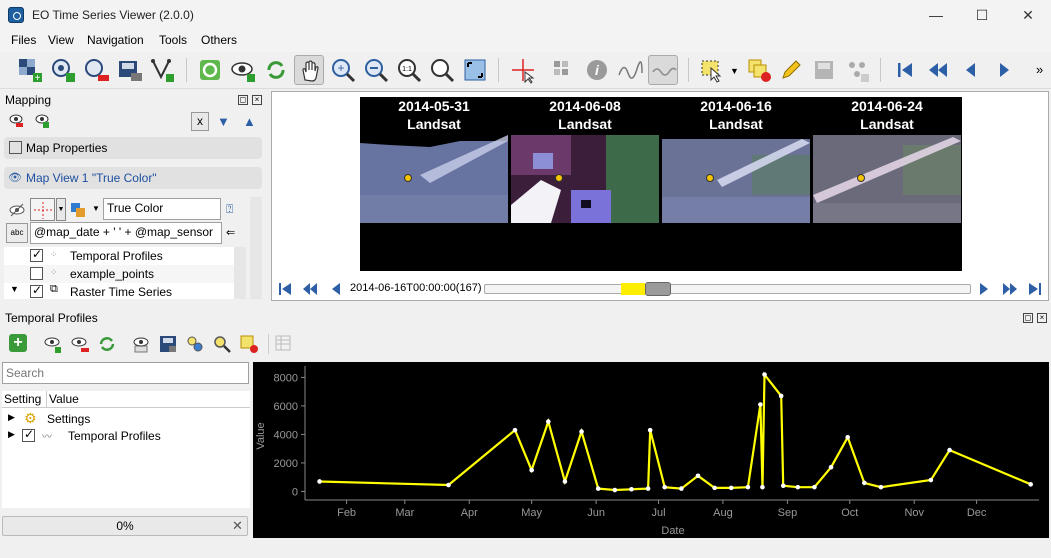 Image resolution: width=1051 pixels, height=558 pixels. I want to click on label-expression-field: @map_date + ' ' + @map_sensor, so click(126, 233).